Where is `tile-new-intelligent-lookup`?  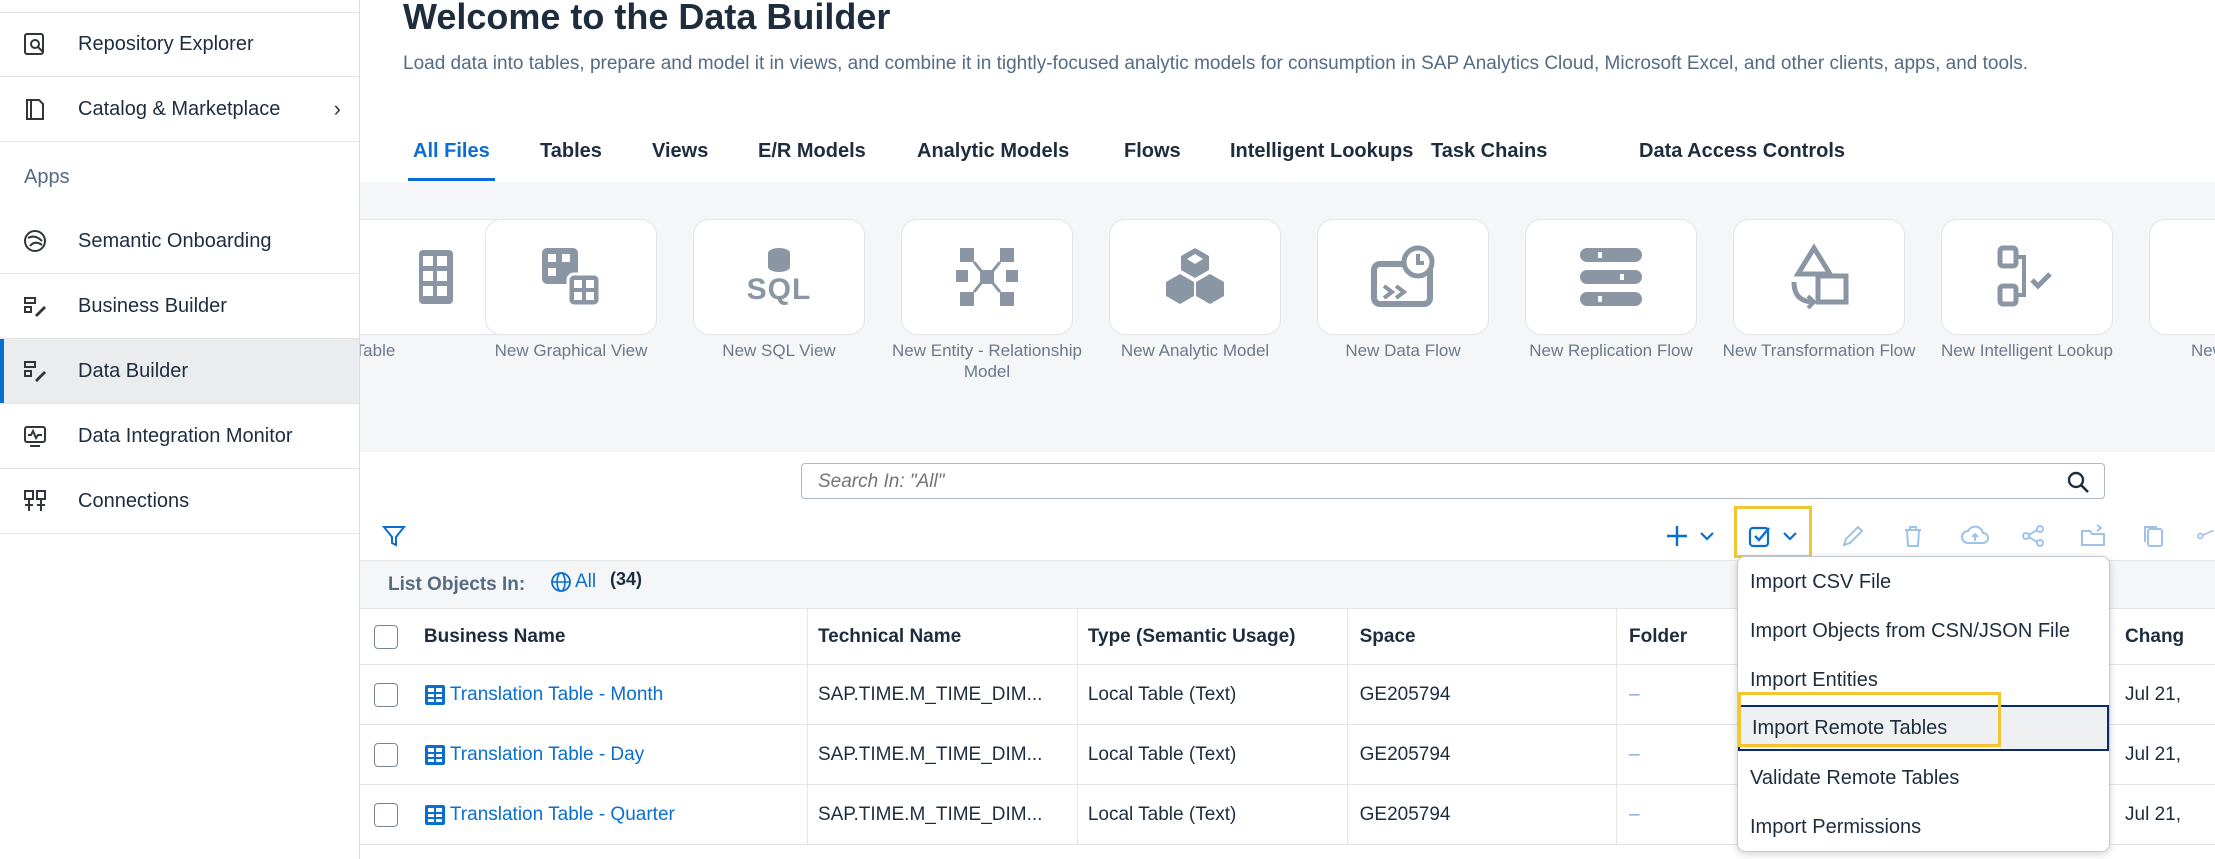 tile-new-intelligent-lookup is located at coordinates (2027, 277).